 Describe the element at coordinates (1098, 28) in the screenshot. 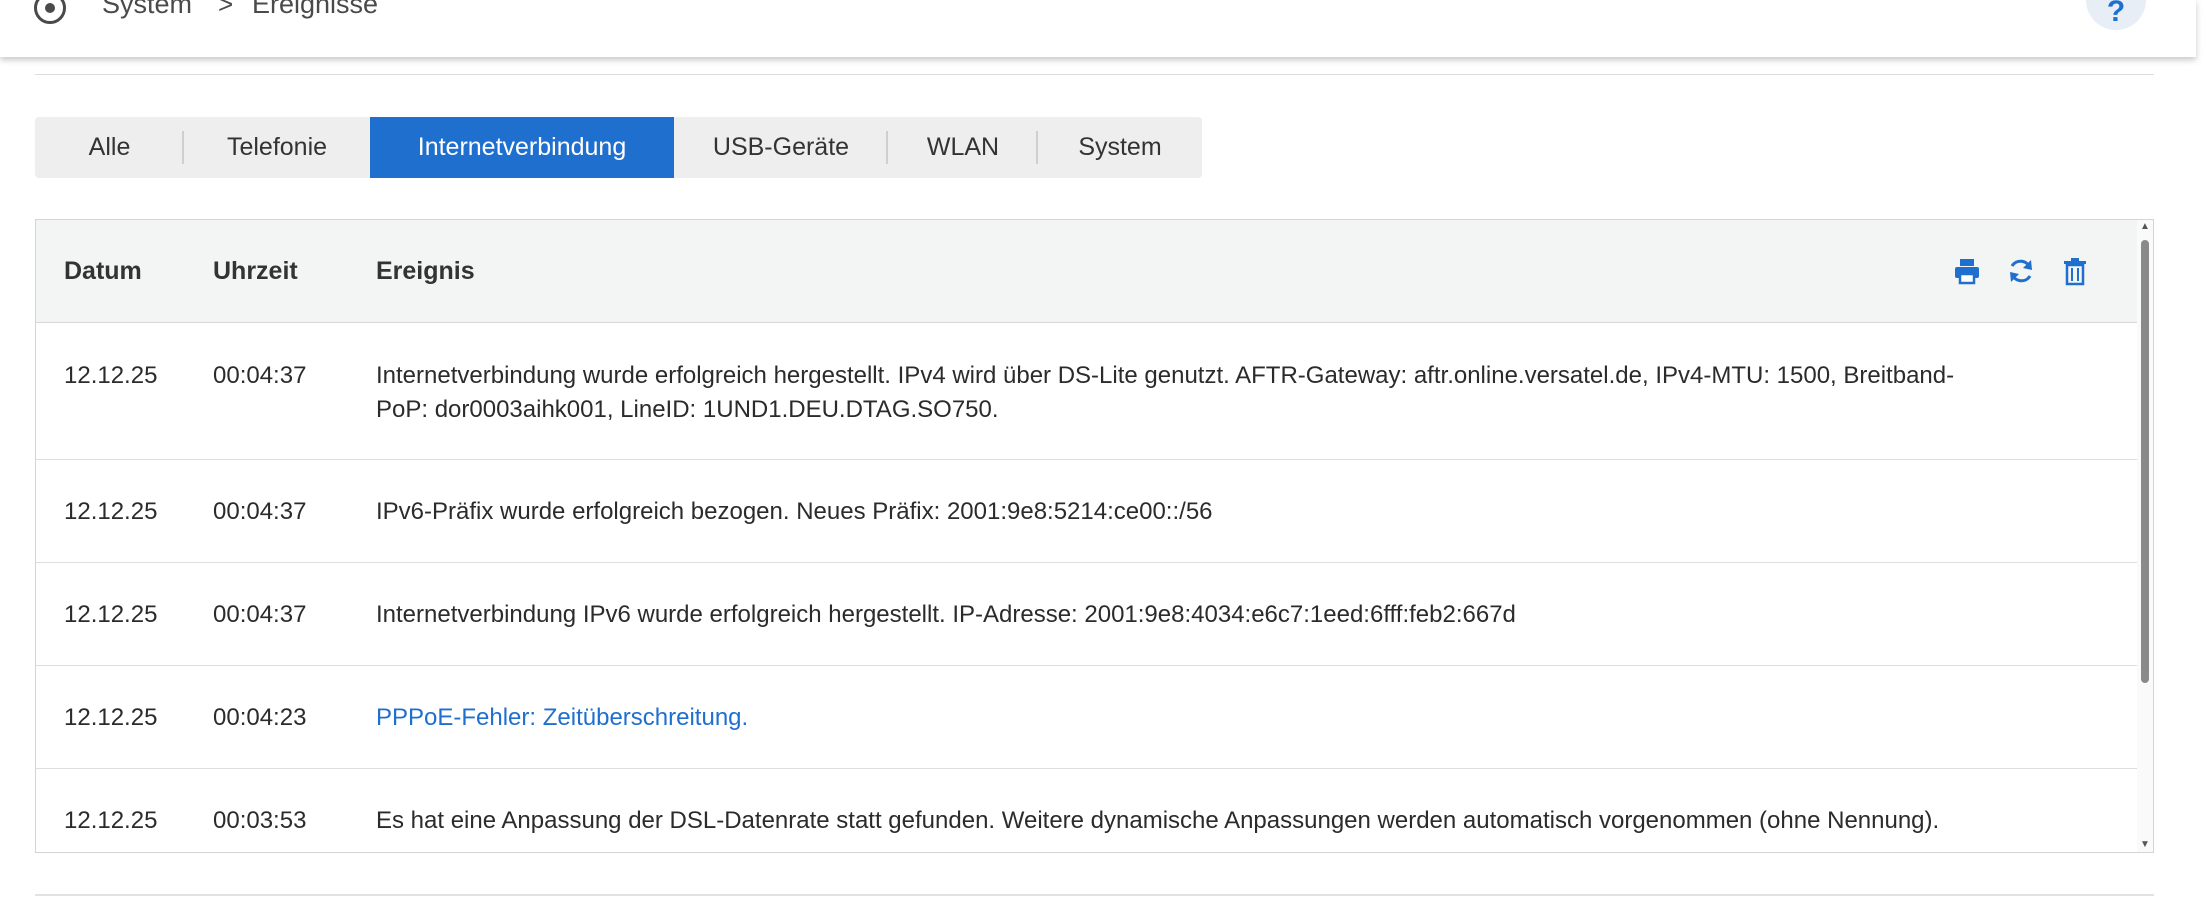

I see `top-header: System > Ereignisse ?` at that location.